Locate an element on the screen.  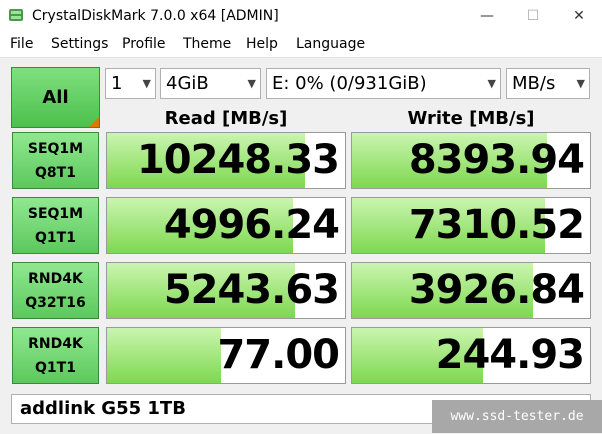
read-bar is located at coordinates (164, 355).